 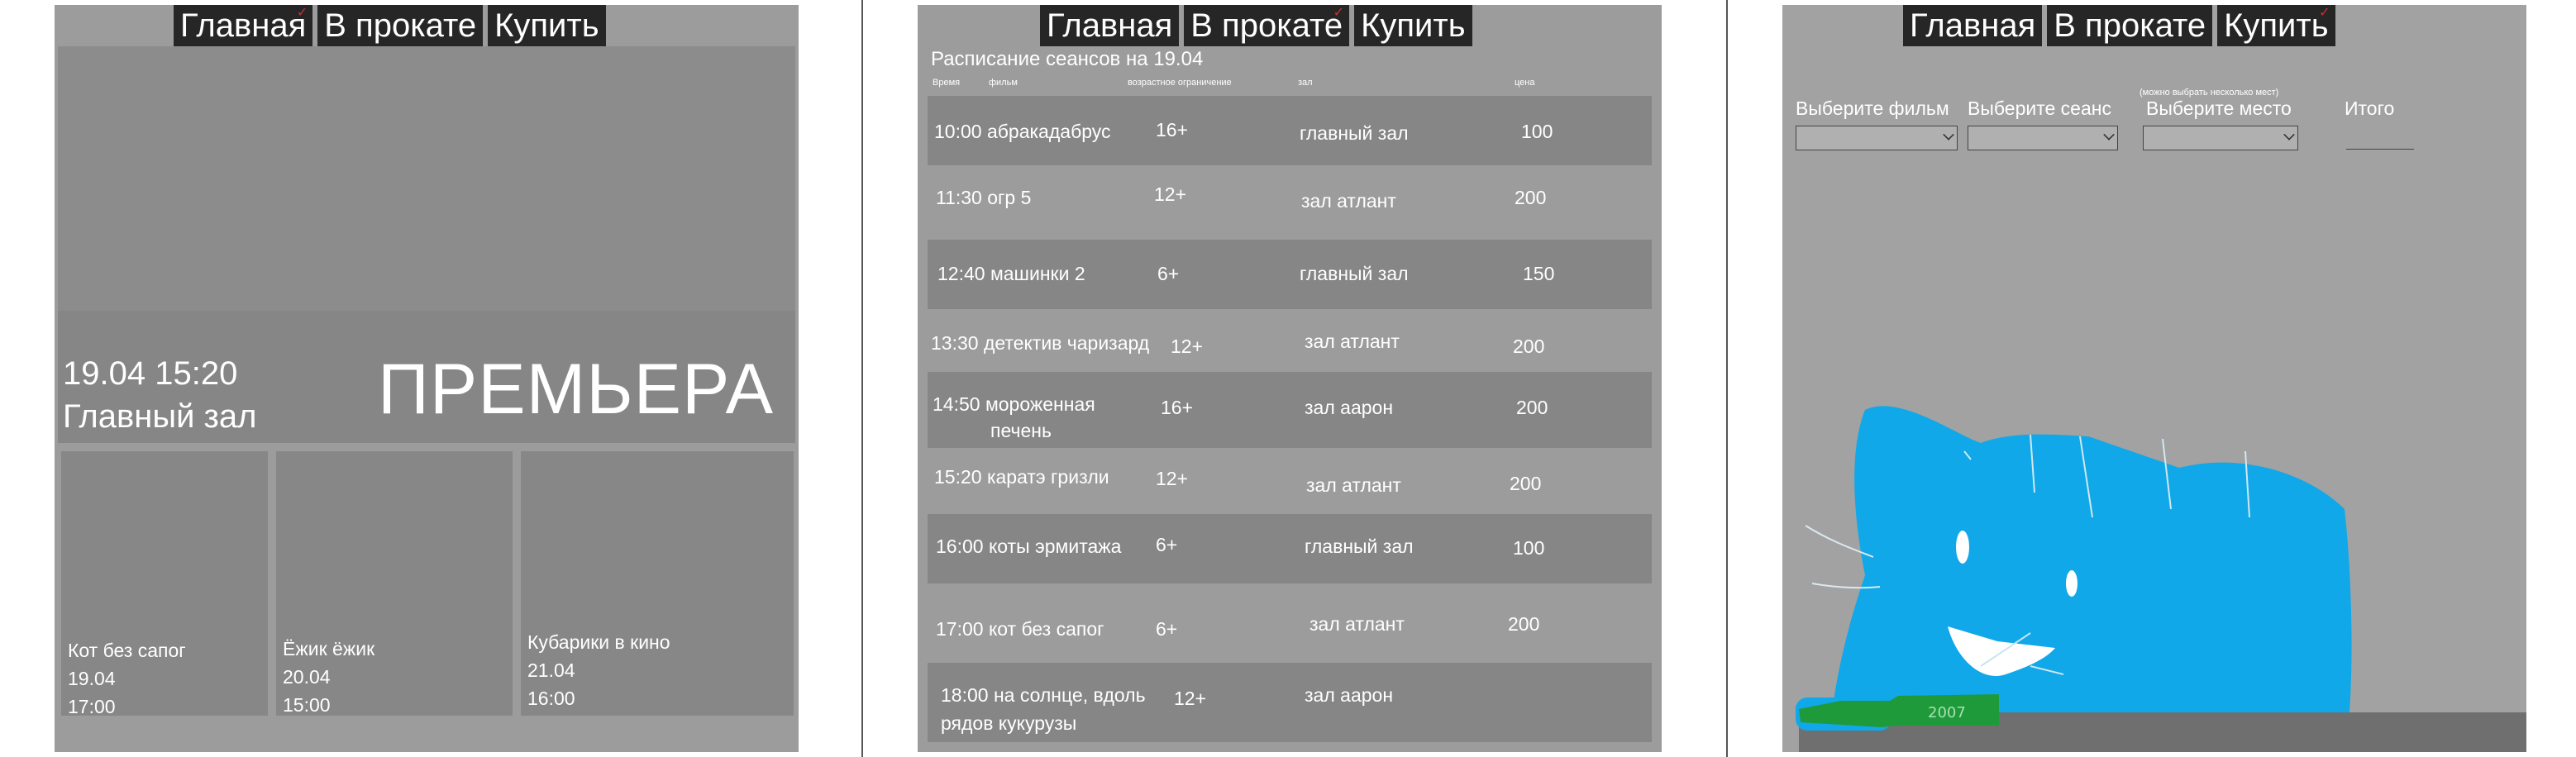 I want to click on nav-home-button: Главная ✓, so click(x=244, y=25).